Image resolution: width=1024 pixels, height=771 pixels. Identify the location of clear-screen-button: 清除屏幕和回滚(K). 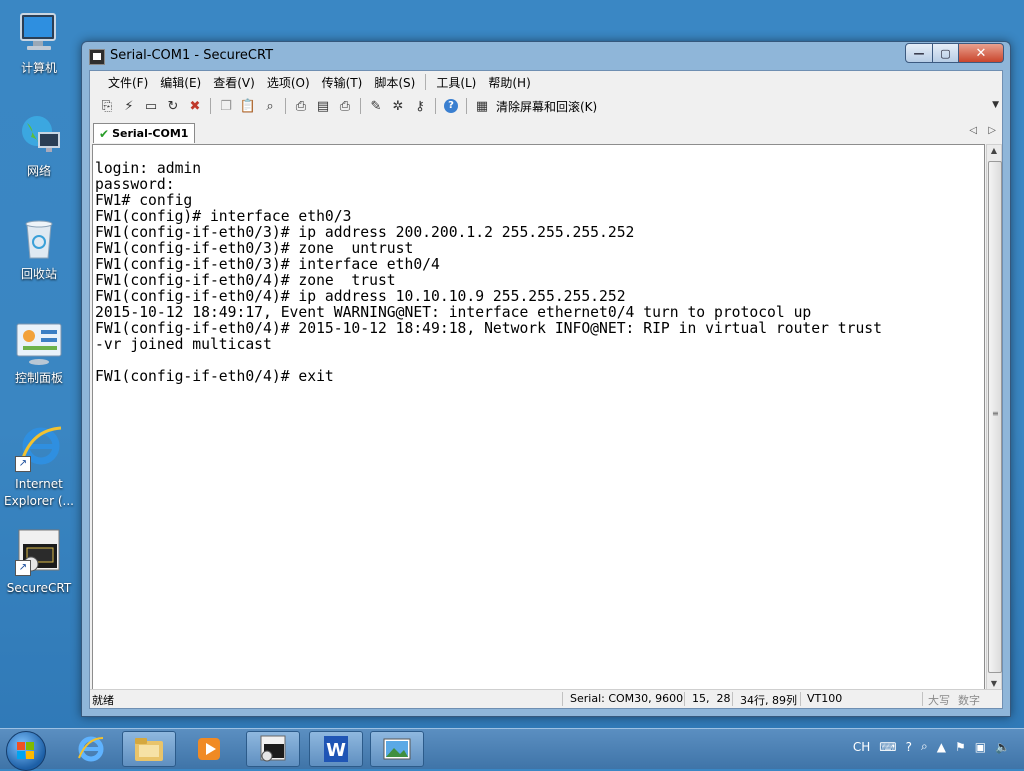
(546, 106).